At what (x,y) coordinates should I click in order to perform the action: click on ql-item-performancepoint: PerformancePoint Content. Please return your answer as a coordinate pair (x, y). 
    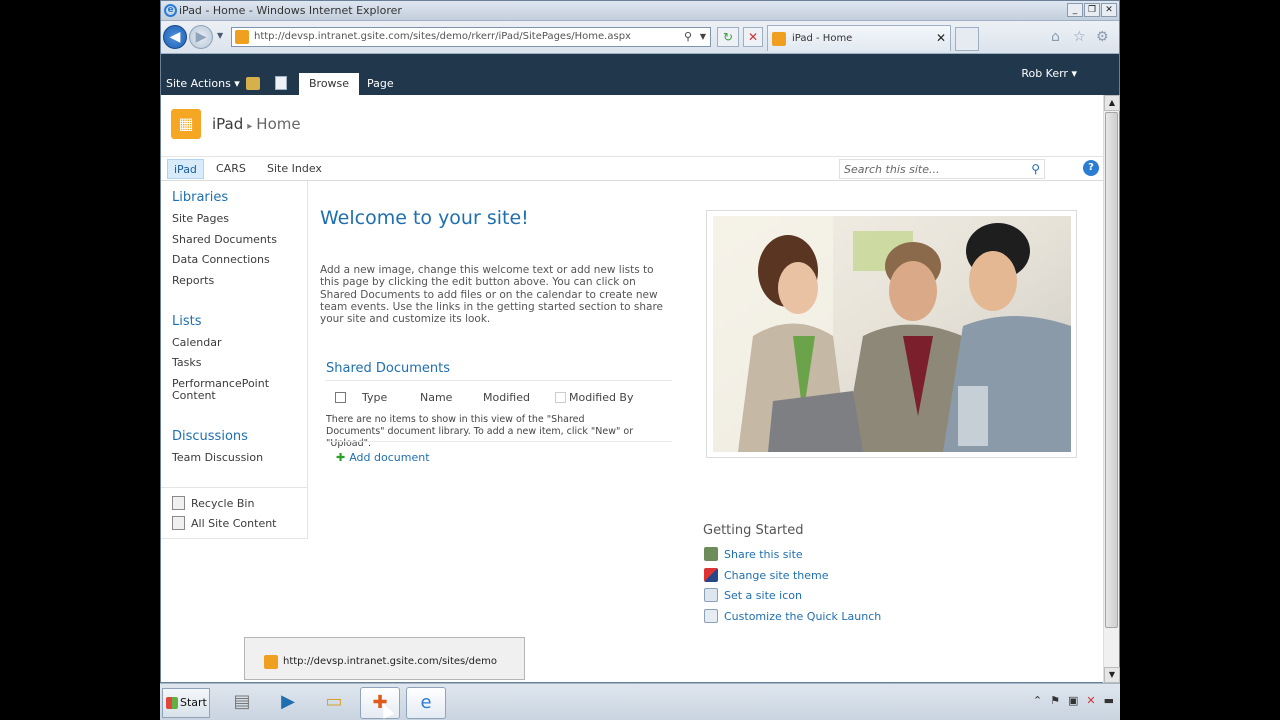
    Looking at the image, I should click on (227, 390).